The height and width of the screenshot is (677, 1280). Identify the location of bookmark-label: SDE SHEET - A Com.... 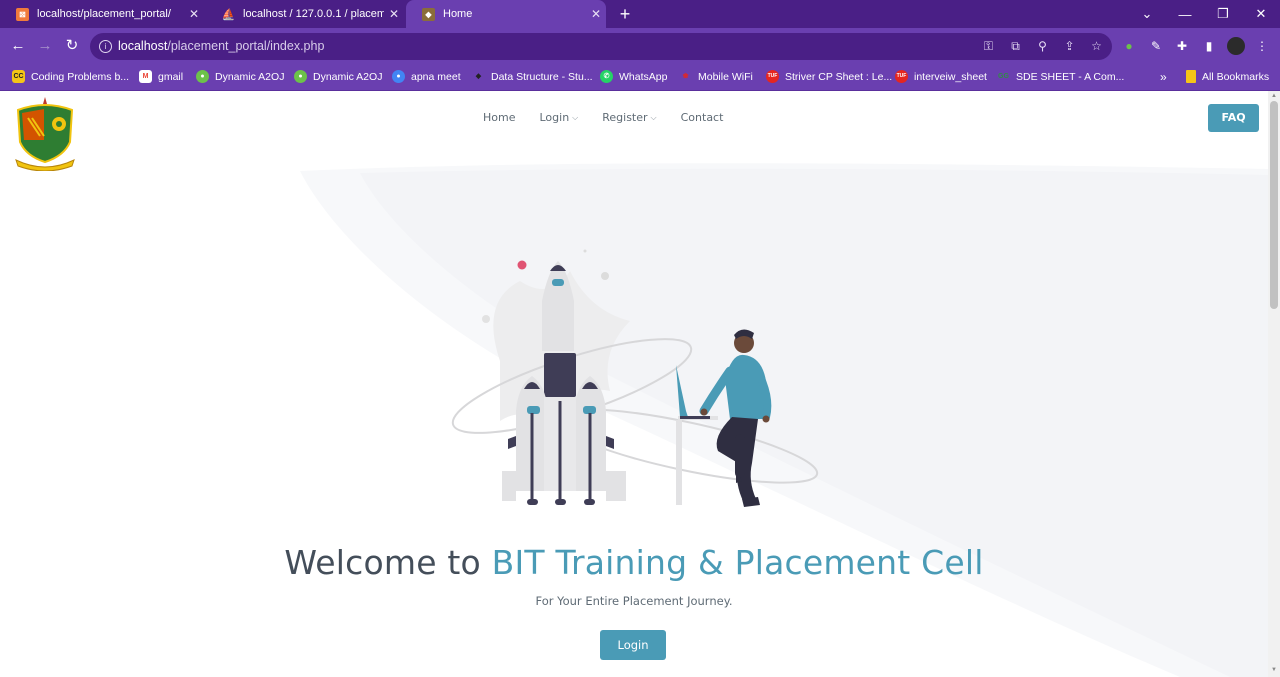
(1070, 76).